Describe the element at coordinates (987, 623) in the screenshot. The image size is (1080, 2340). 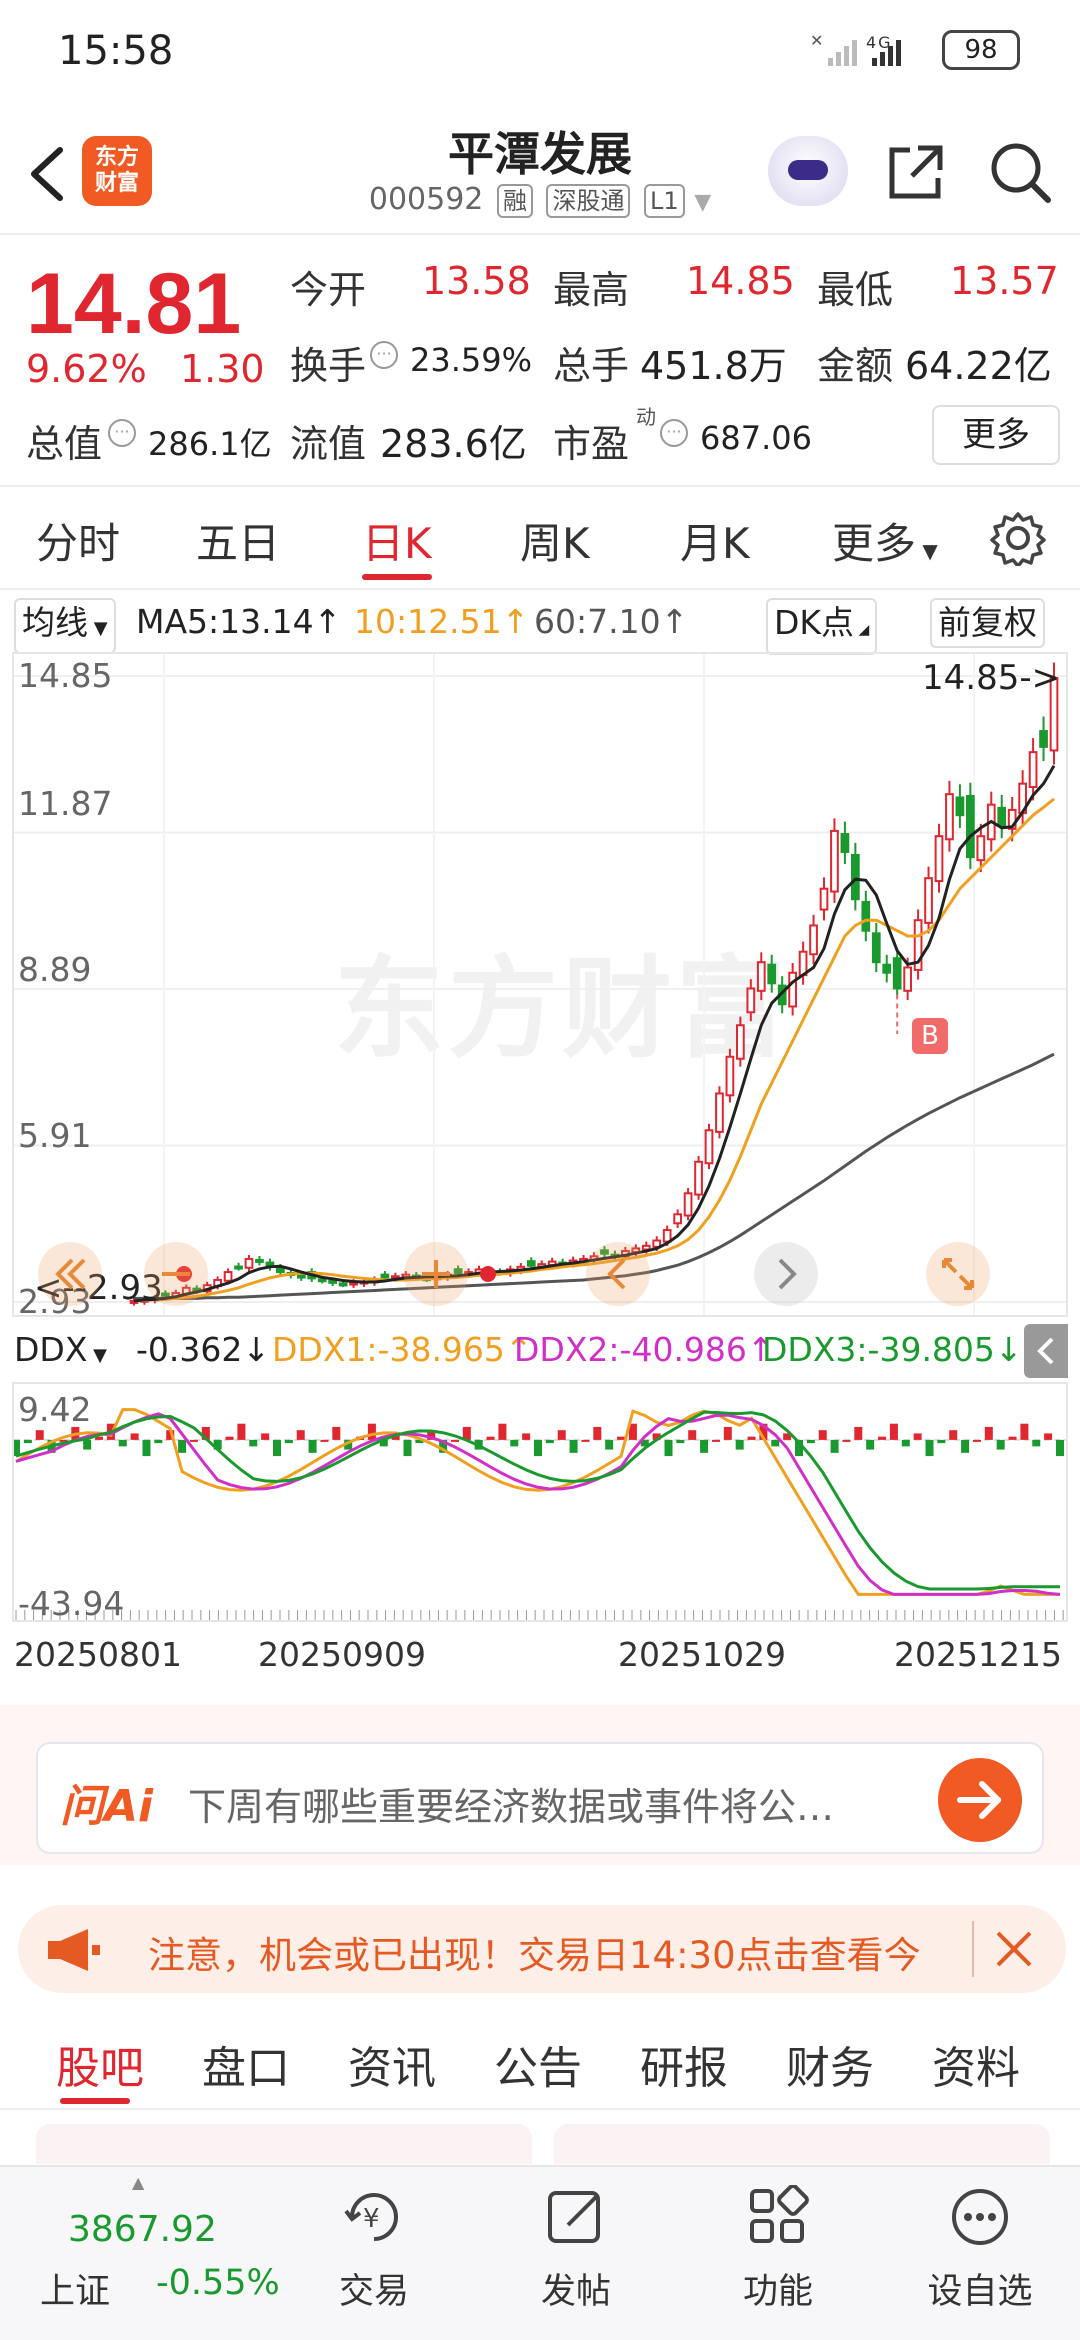
I see `adjust-selector: 前复权` at that location.